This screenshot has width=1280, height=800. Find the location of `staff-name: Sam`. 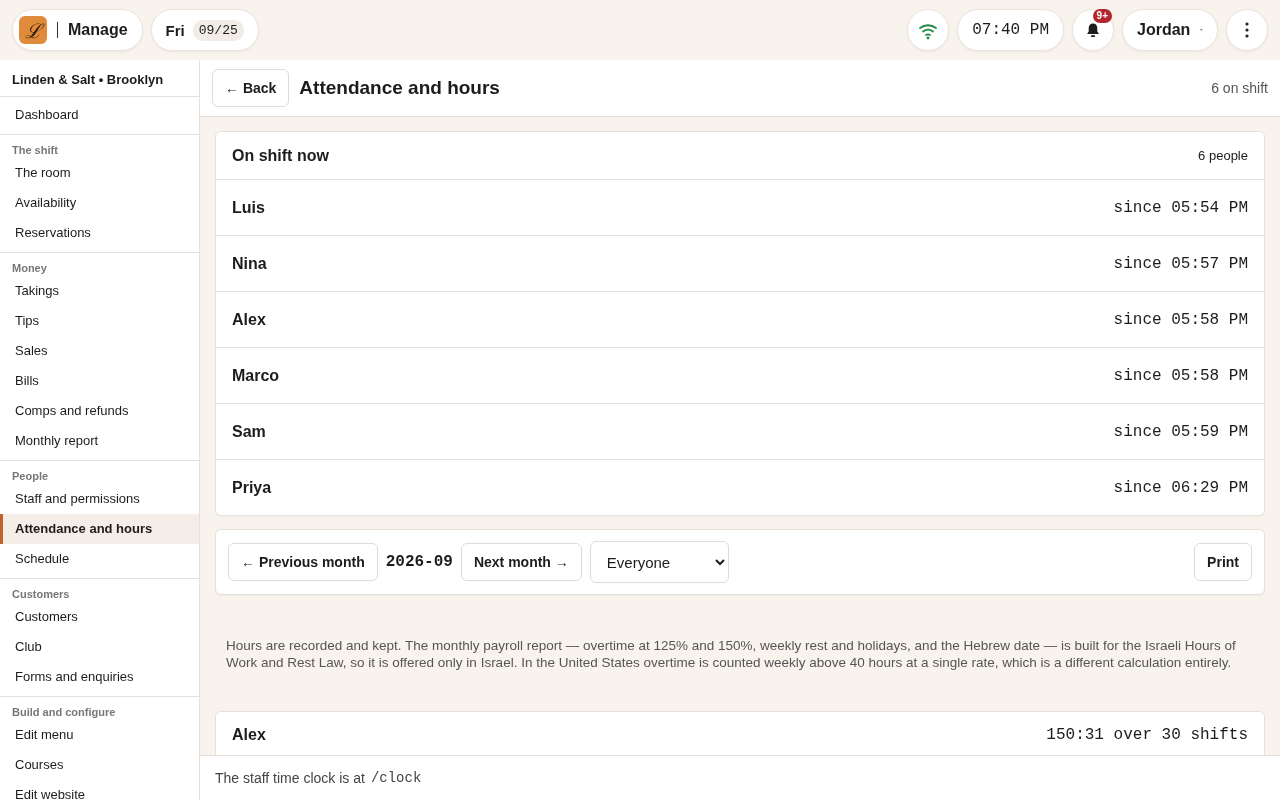

staff-name: Sam is located at coordinates (249, 431).